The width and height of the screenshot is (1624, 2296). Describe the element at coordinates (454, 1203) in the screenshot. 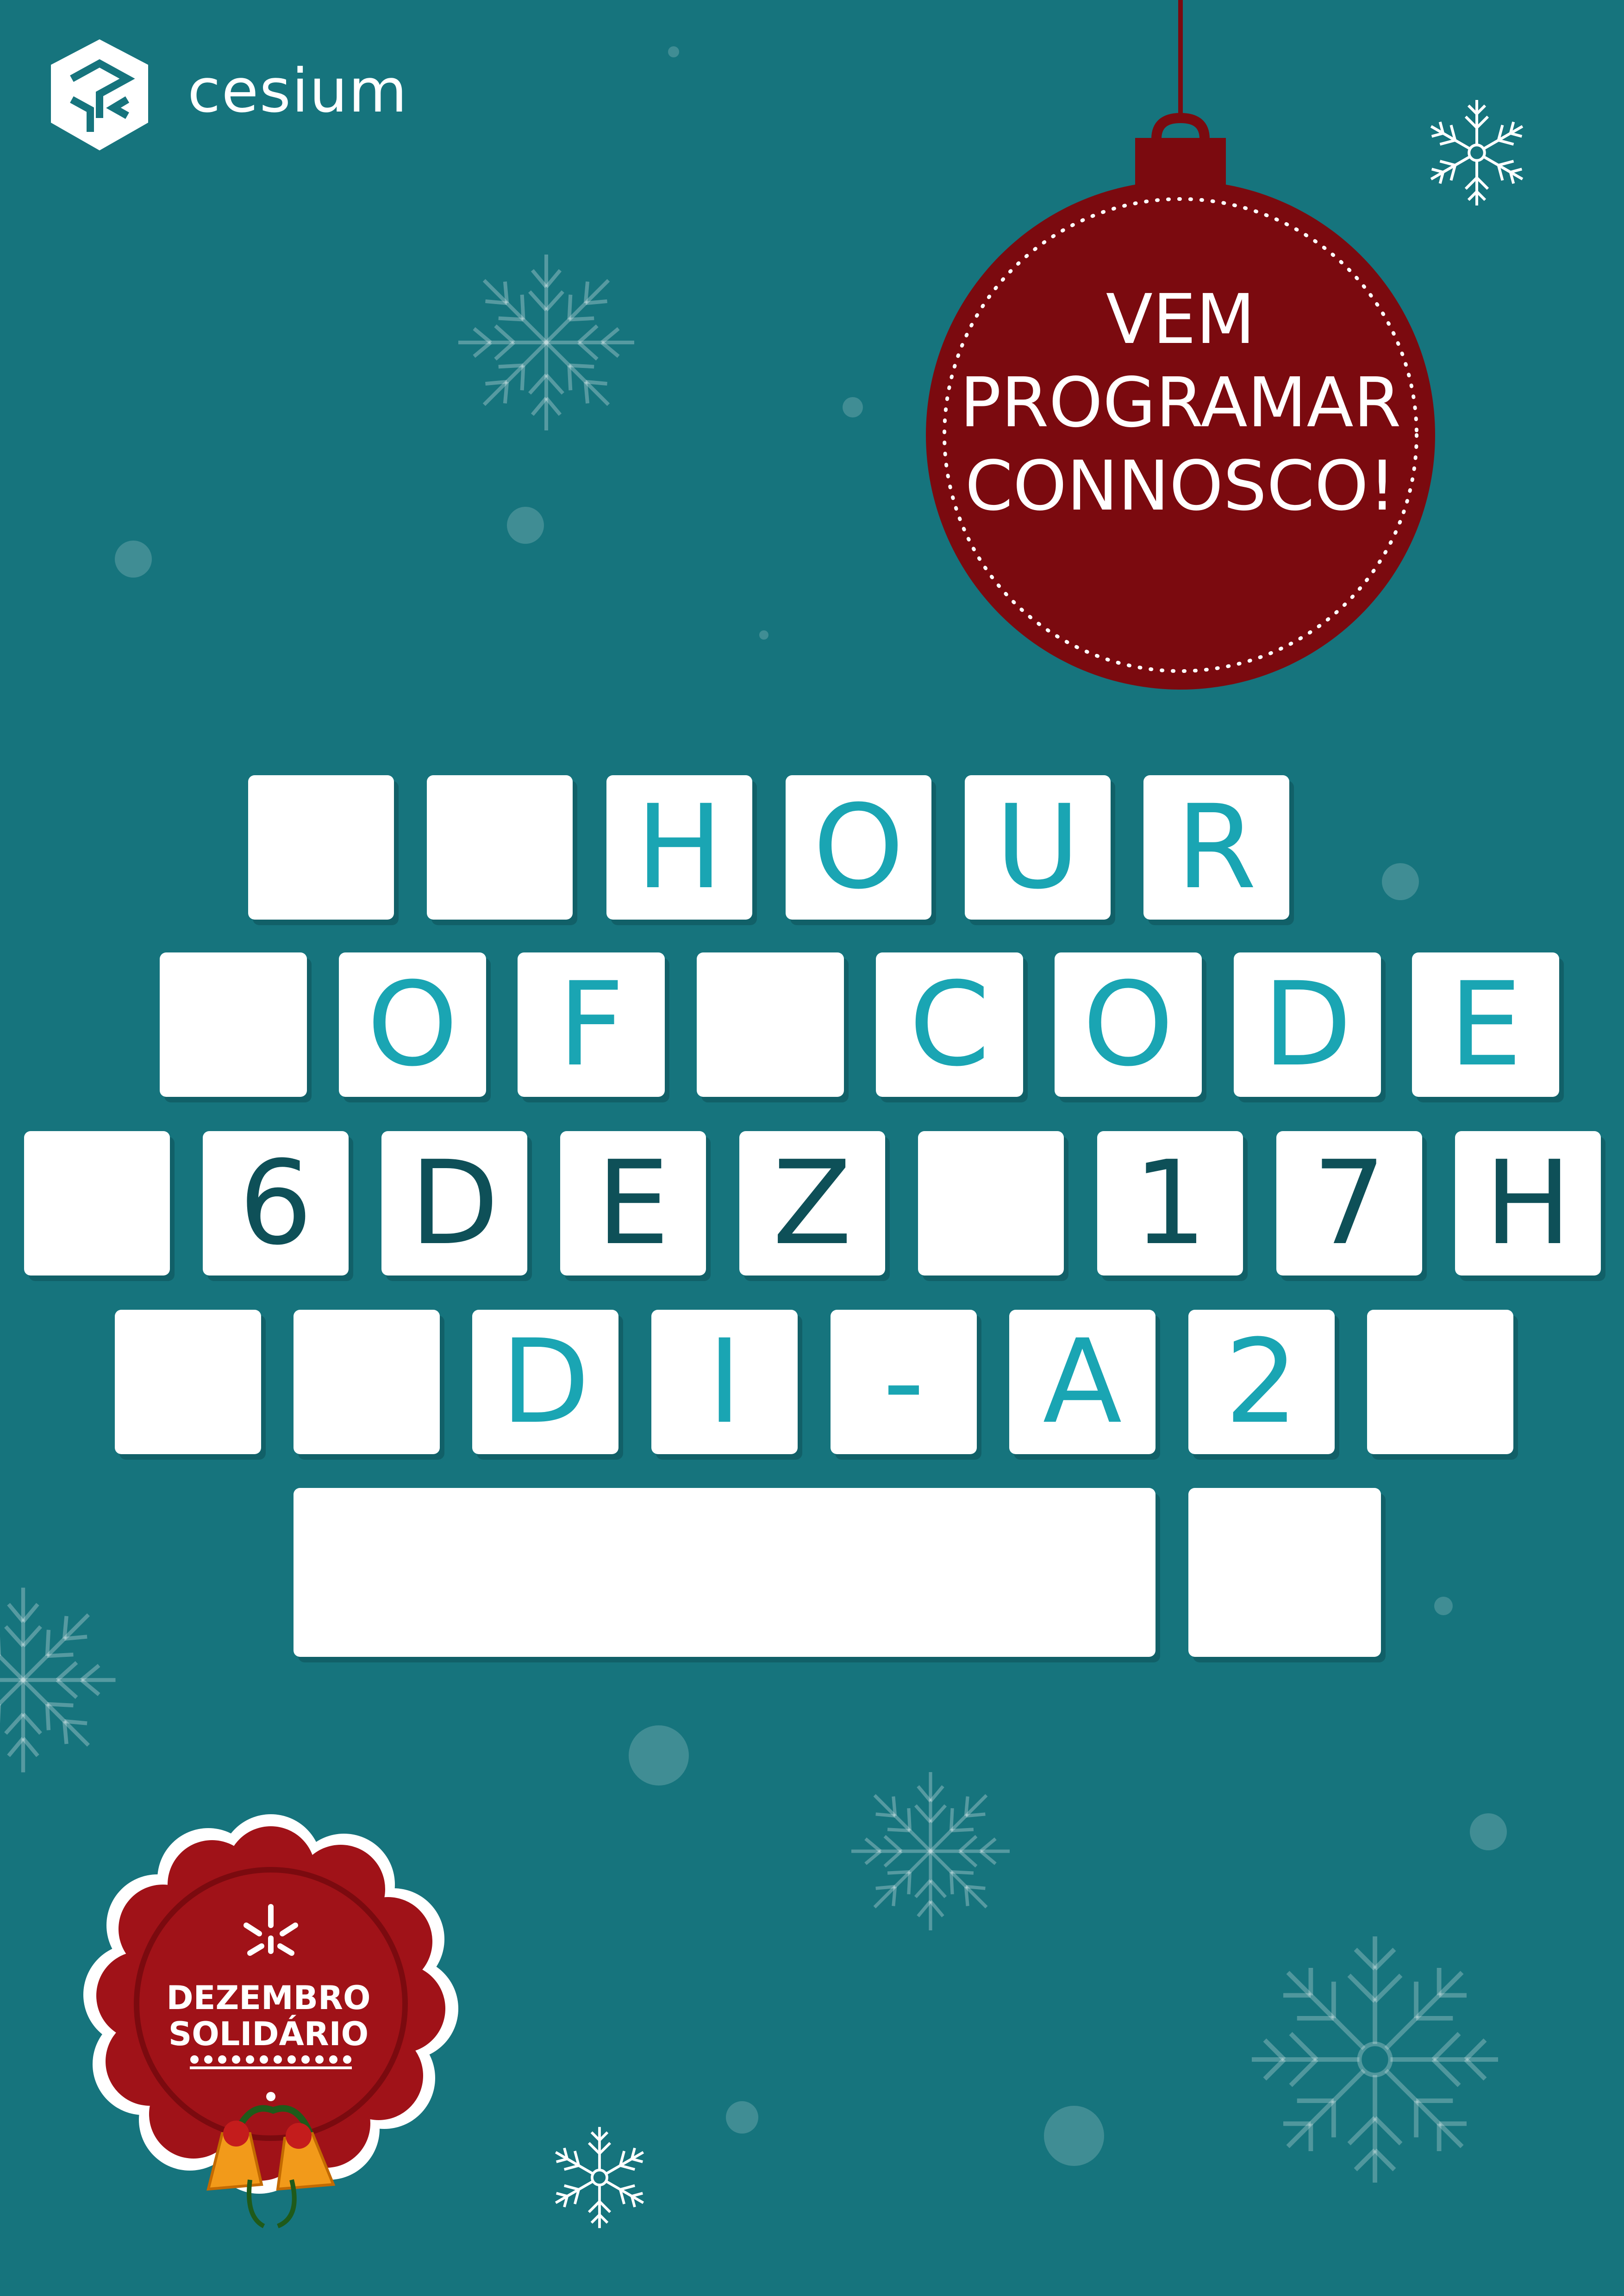

I see `key-date-char: D` at that location.